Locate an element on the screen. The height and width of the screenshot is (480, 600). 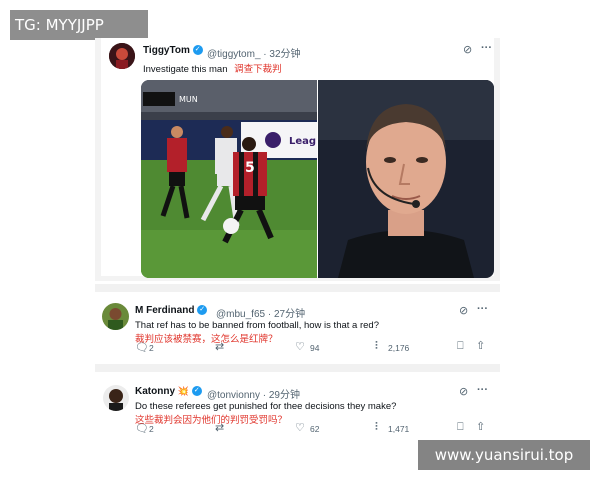
author-name: TiggyTom ✓ is located at coordinates (173, 50).